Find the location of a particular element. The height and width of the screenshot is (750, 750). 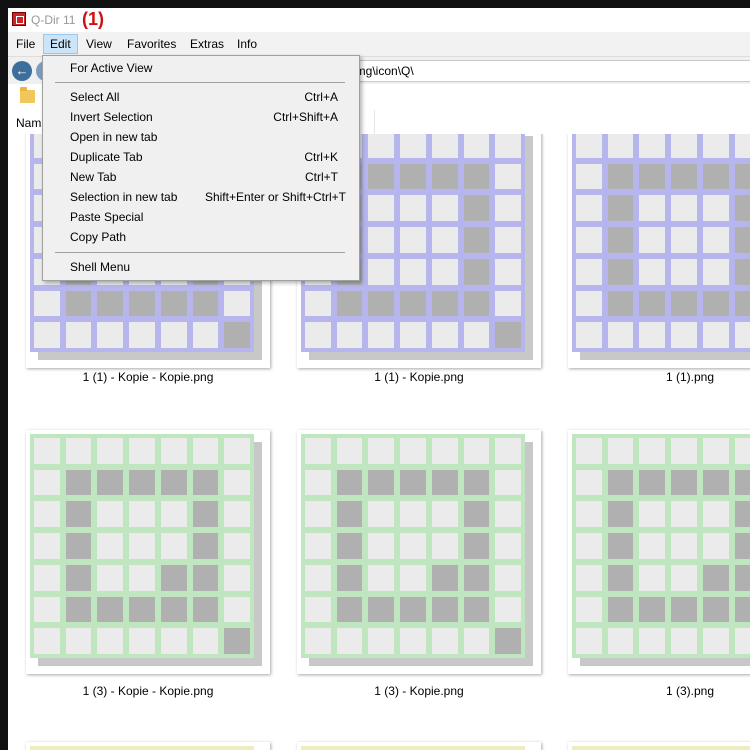

menu-item-shortcut: Ctrl+T is located at coordinates (321, 177).